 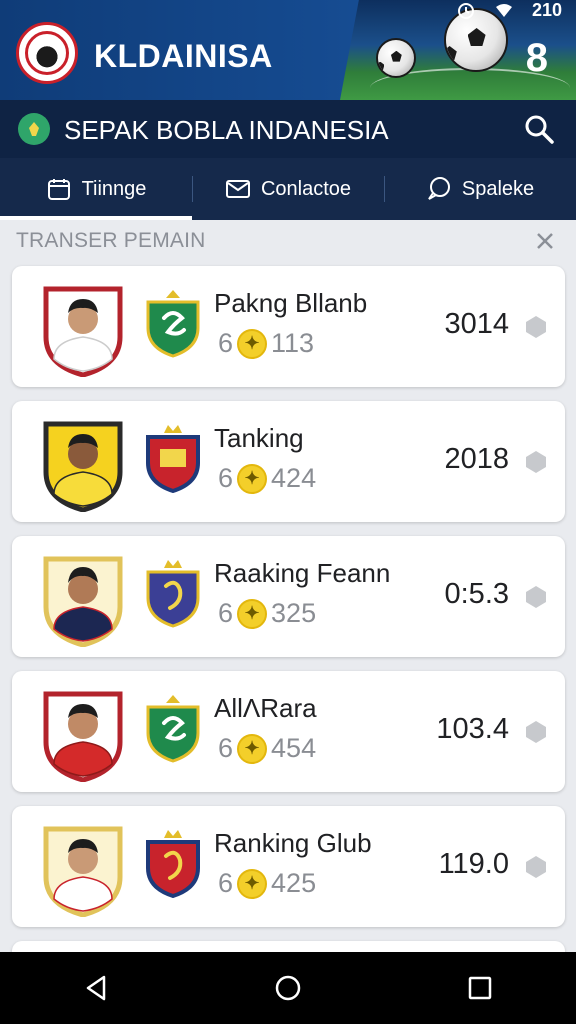 What do you see at coordinates (183, 56) in the screenshot?
I see `app-title: KLDAINISA` at bounding box center [183, 56].